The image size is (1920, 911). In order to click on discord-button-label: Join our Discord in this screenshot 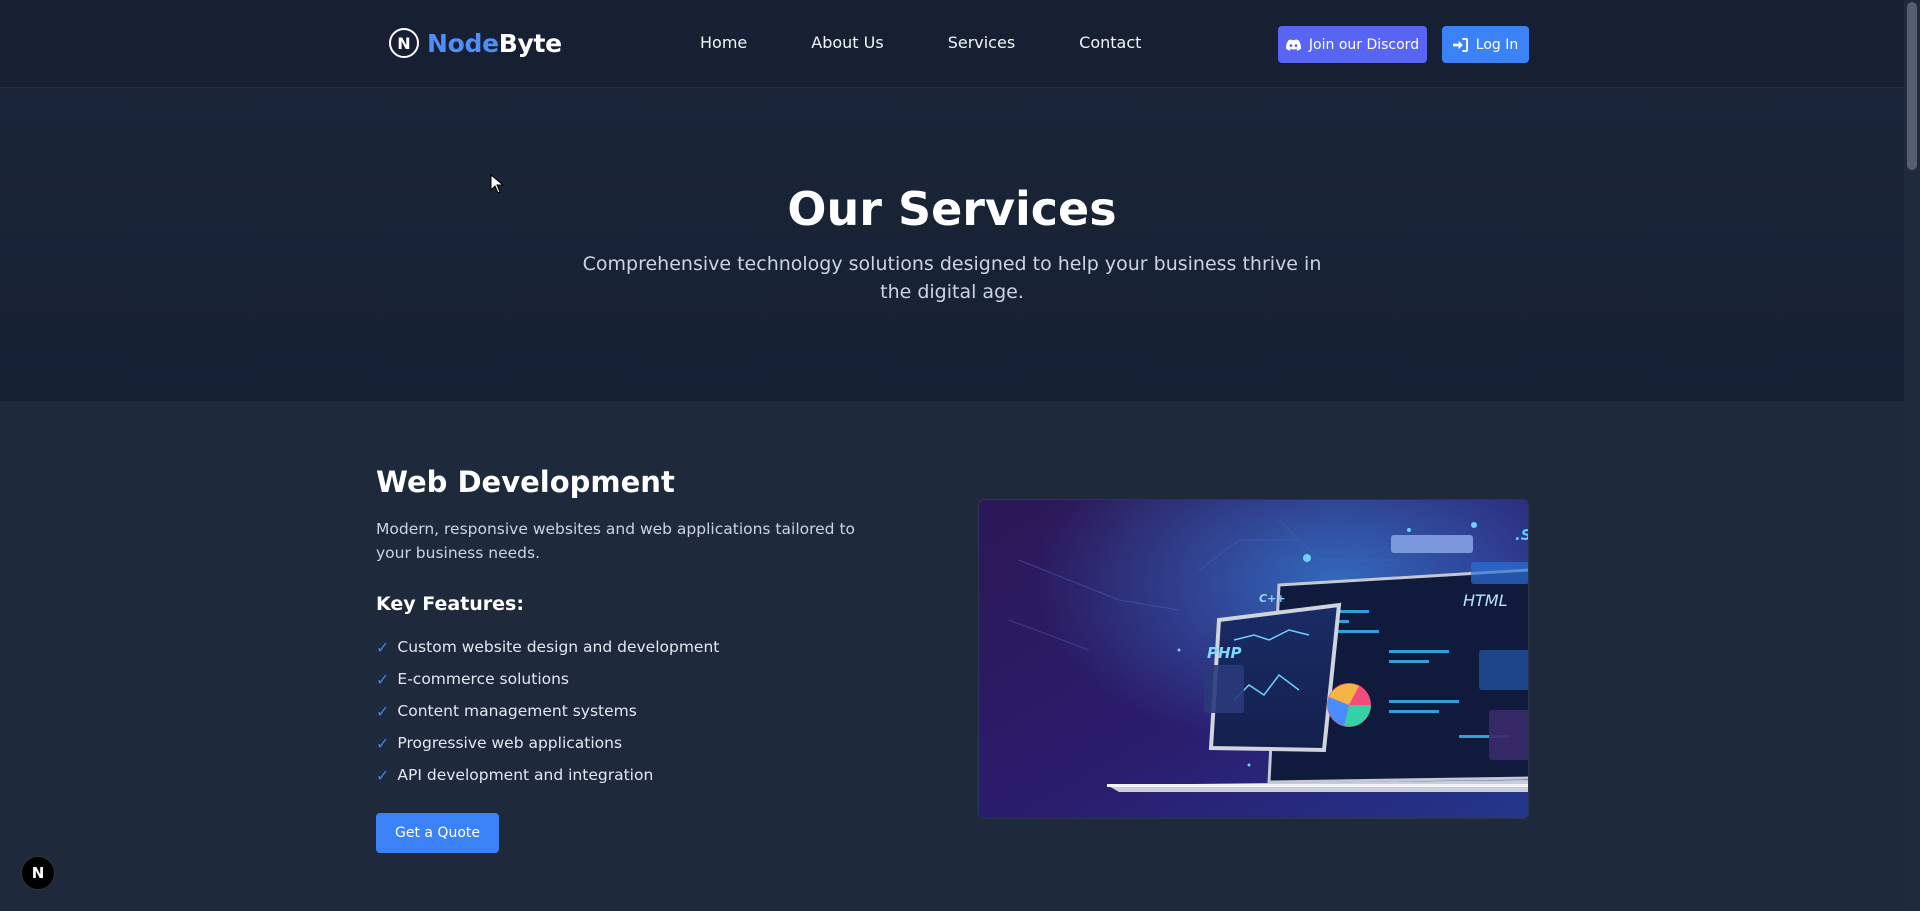, I will do `click(1364, 44)`.